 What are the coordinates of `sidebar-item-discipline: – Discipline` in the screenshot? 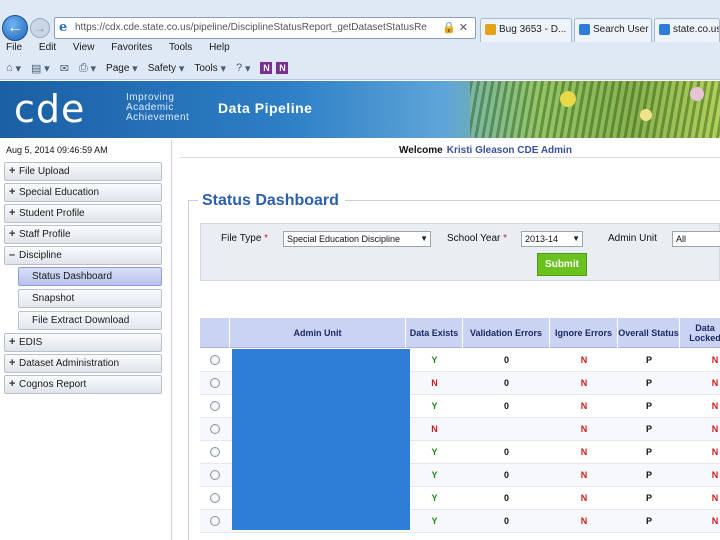 It's located at (83, 255).